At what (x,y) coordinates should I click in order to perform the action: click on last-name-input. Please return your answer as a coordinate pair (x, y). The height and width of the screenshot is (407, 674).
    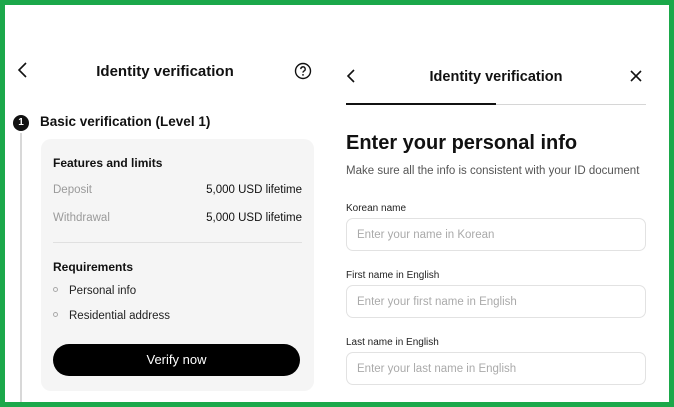
    Looking at the image, I should click on (496, 368).